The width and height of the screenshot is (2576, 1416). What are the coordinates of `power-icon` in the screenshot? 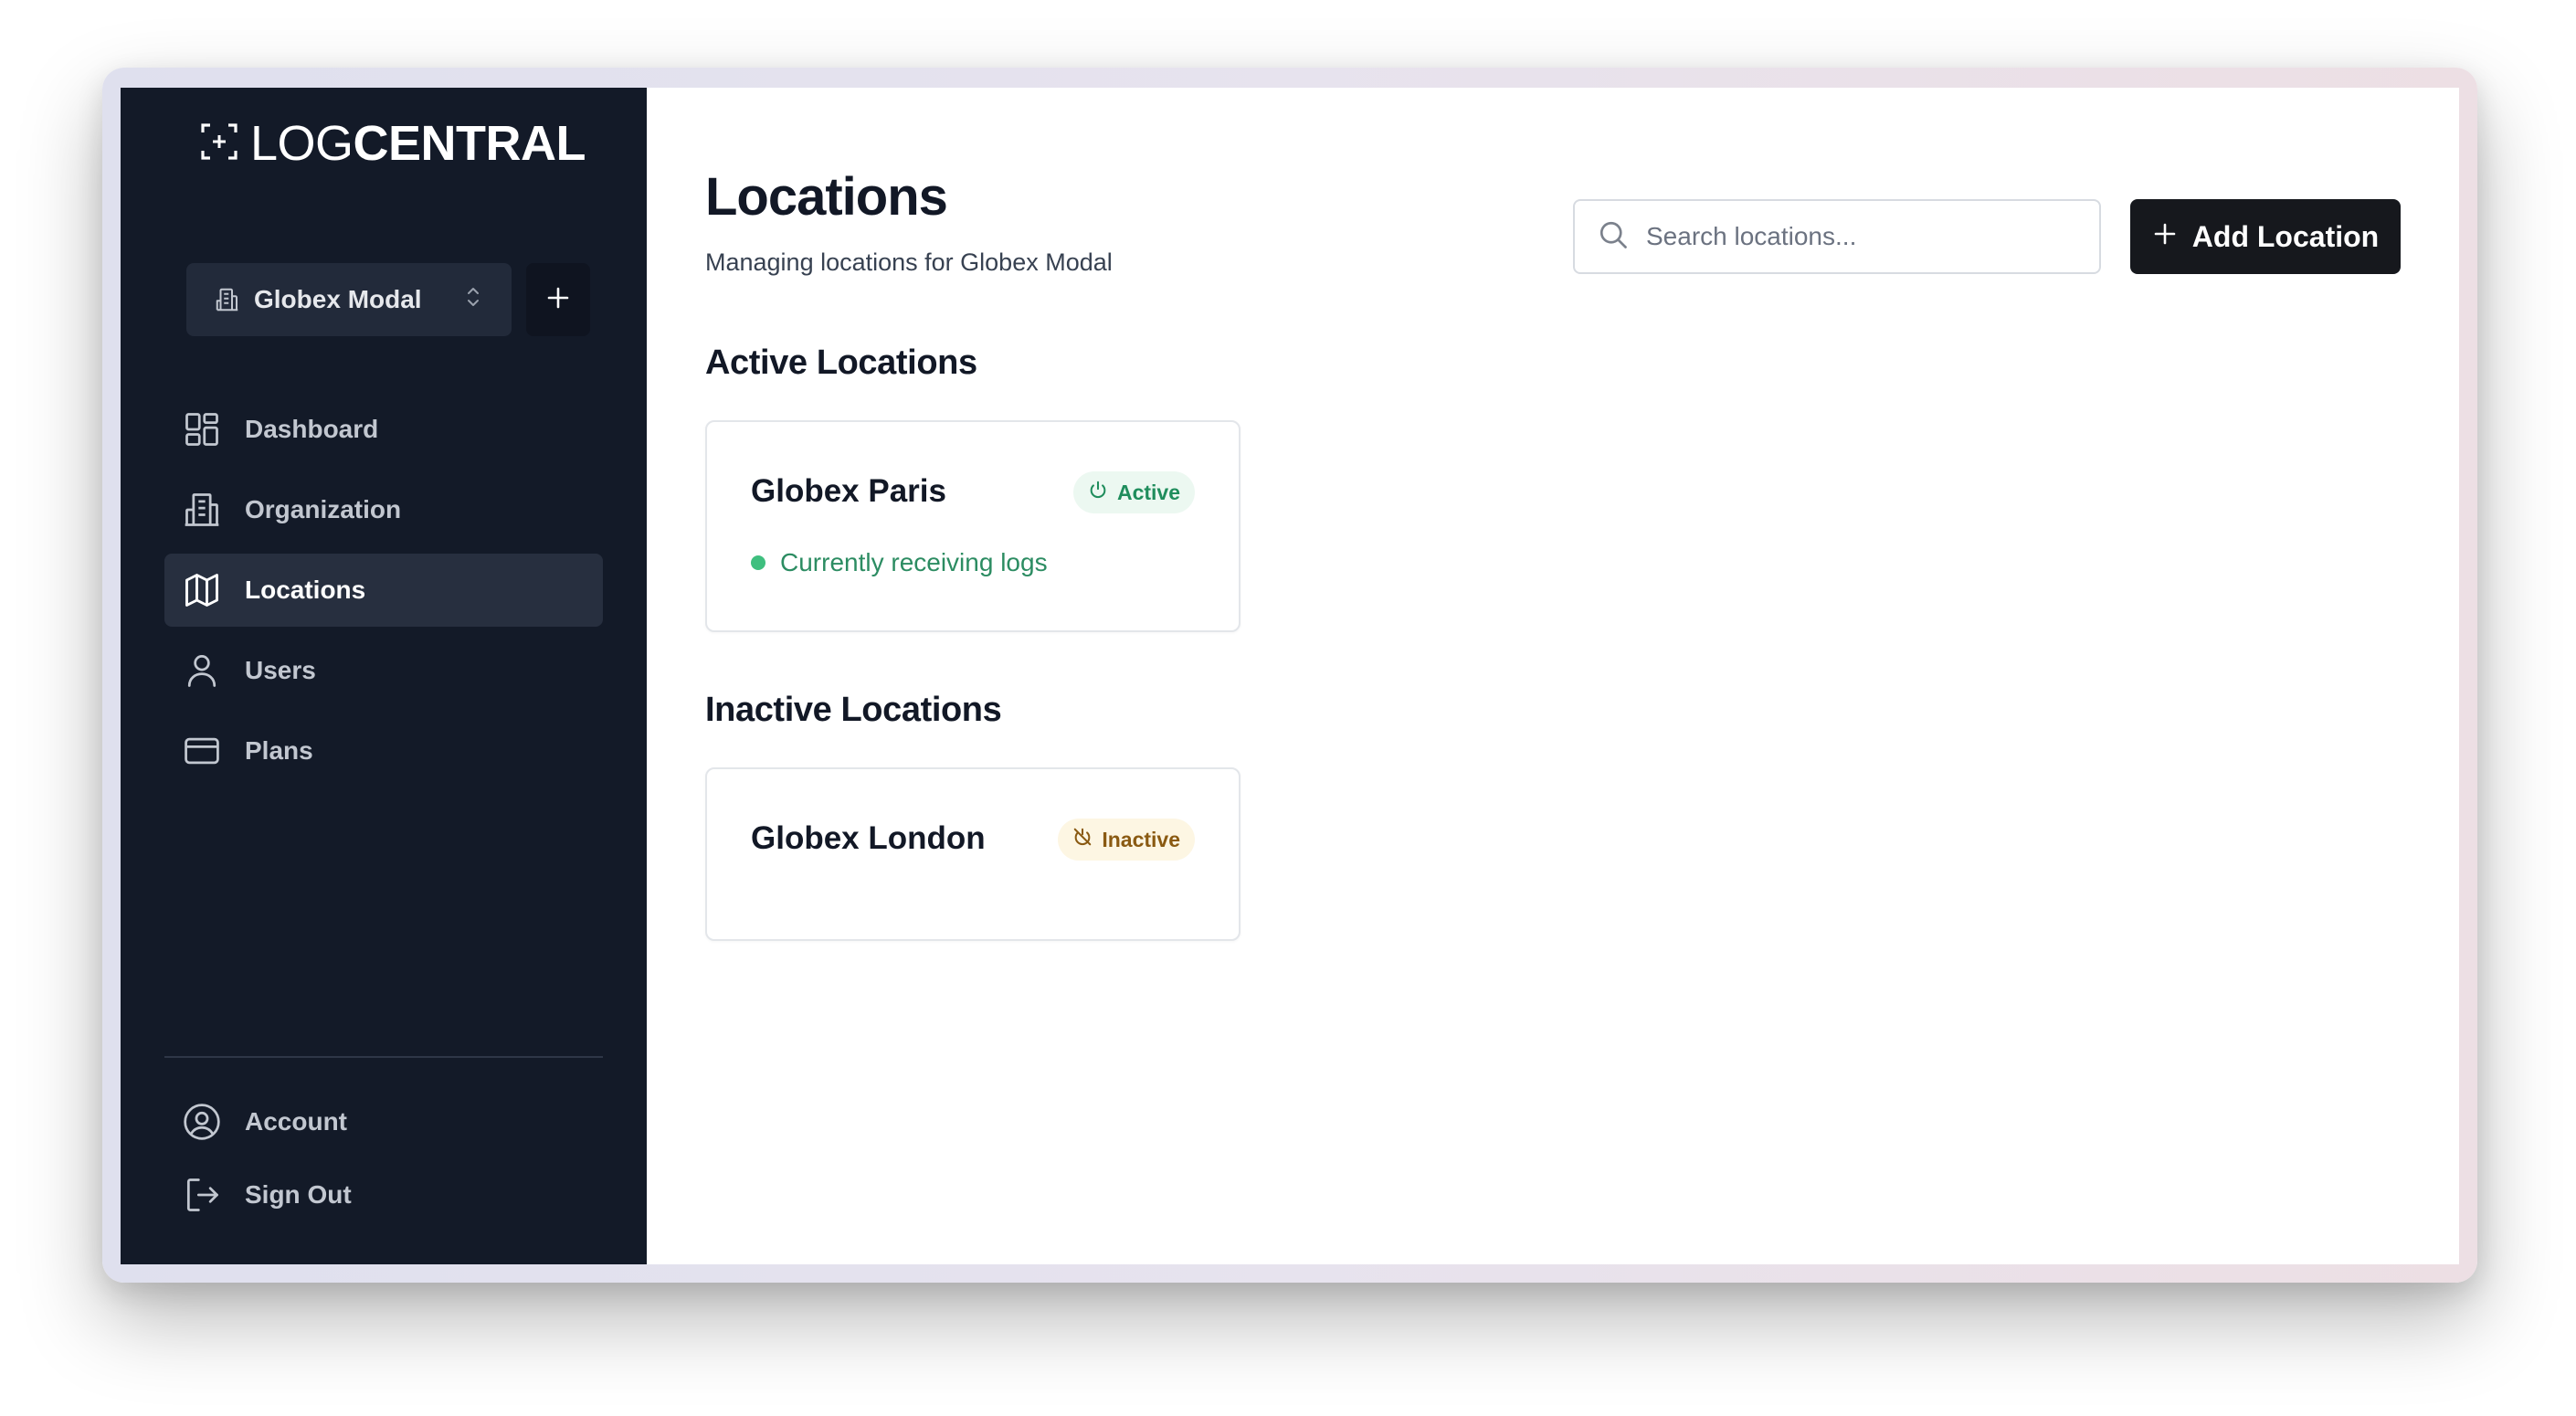 It's located at (1098, 493).